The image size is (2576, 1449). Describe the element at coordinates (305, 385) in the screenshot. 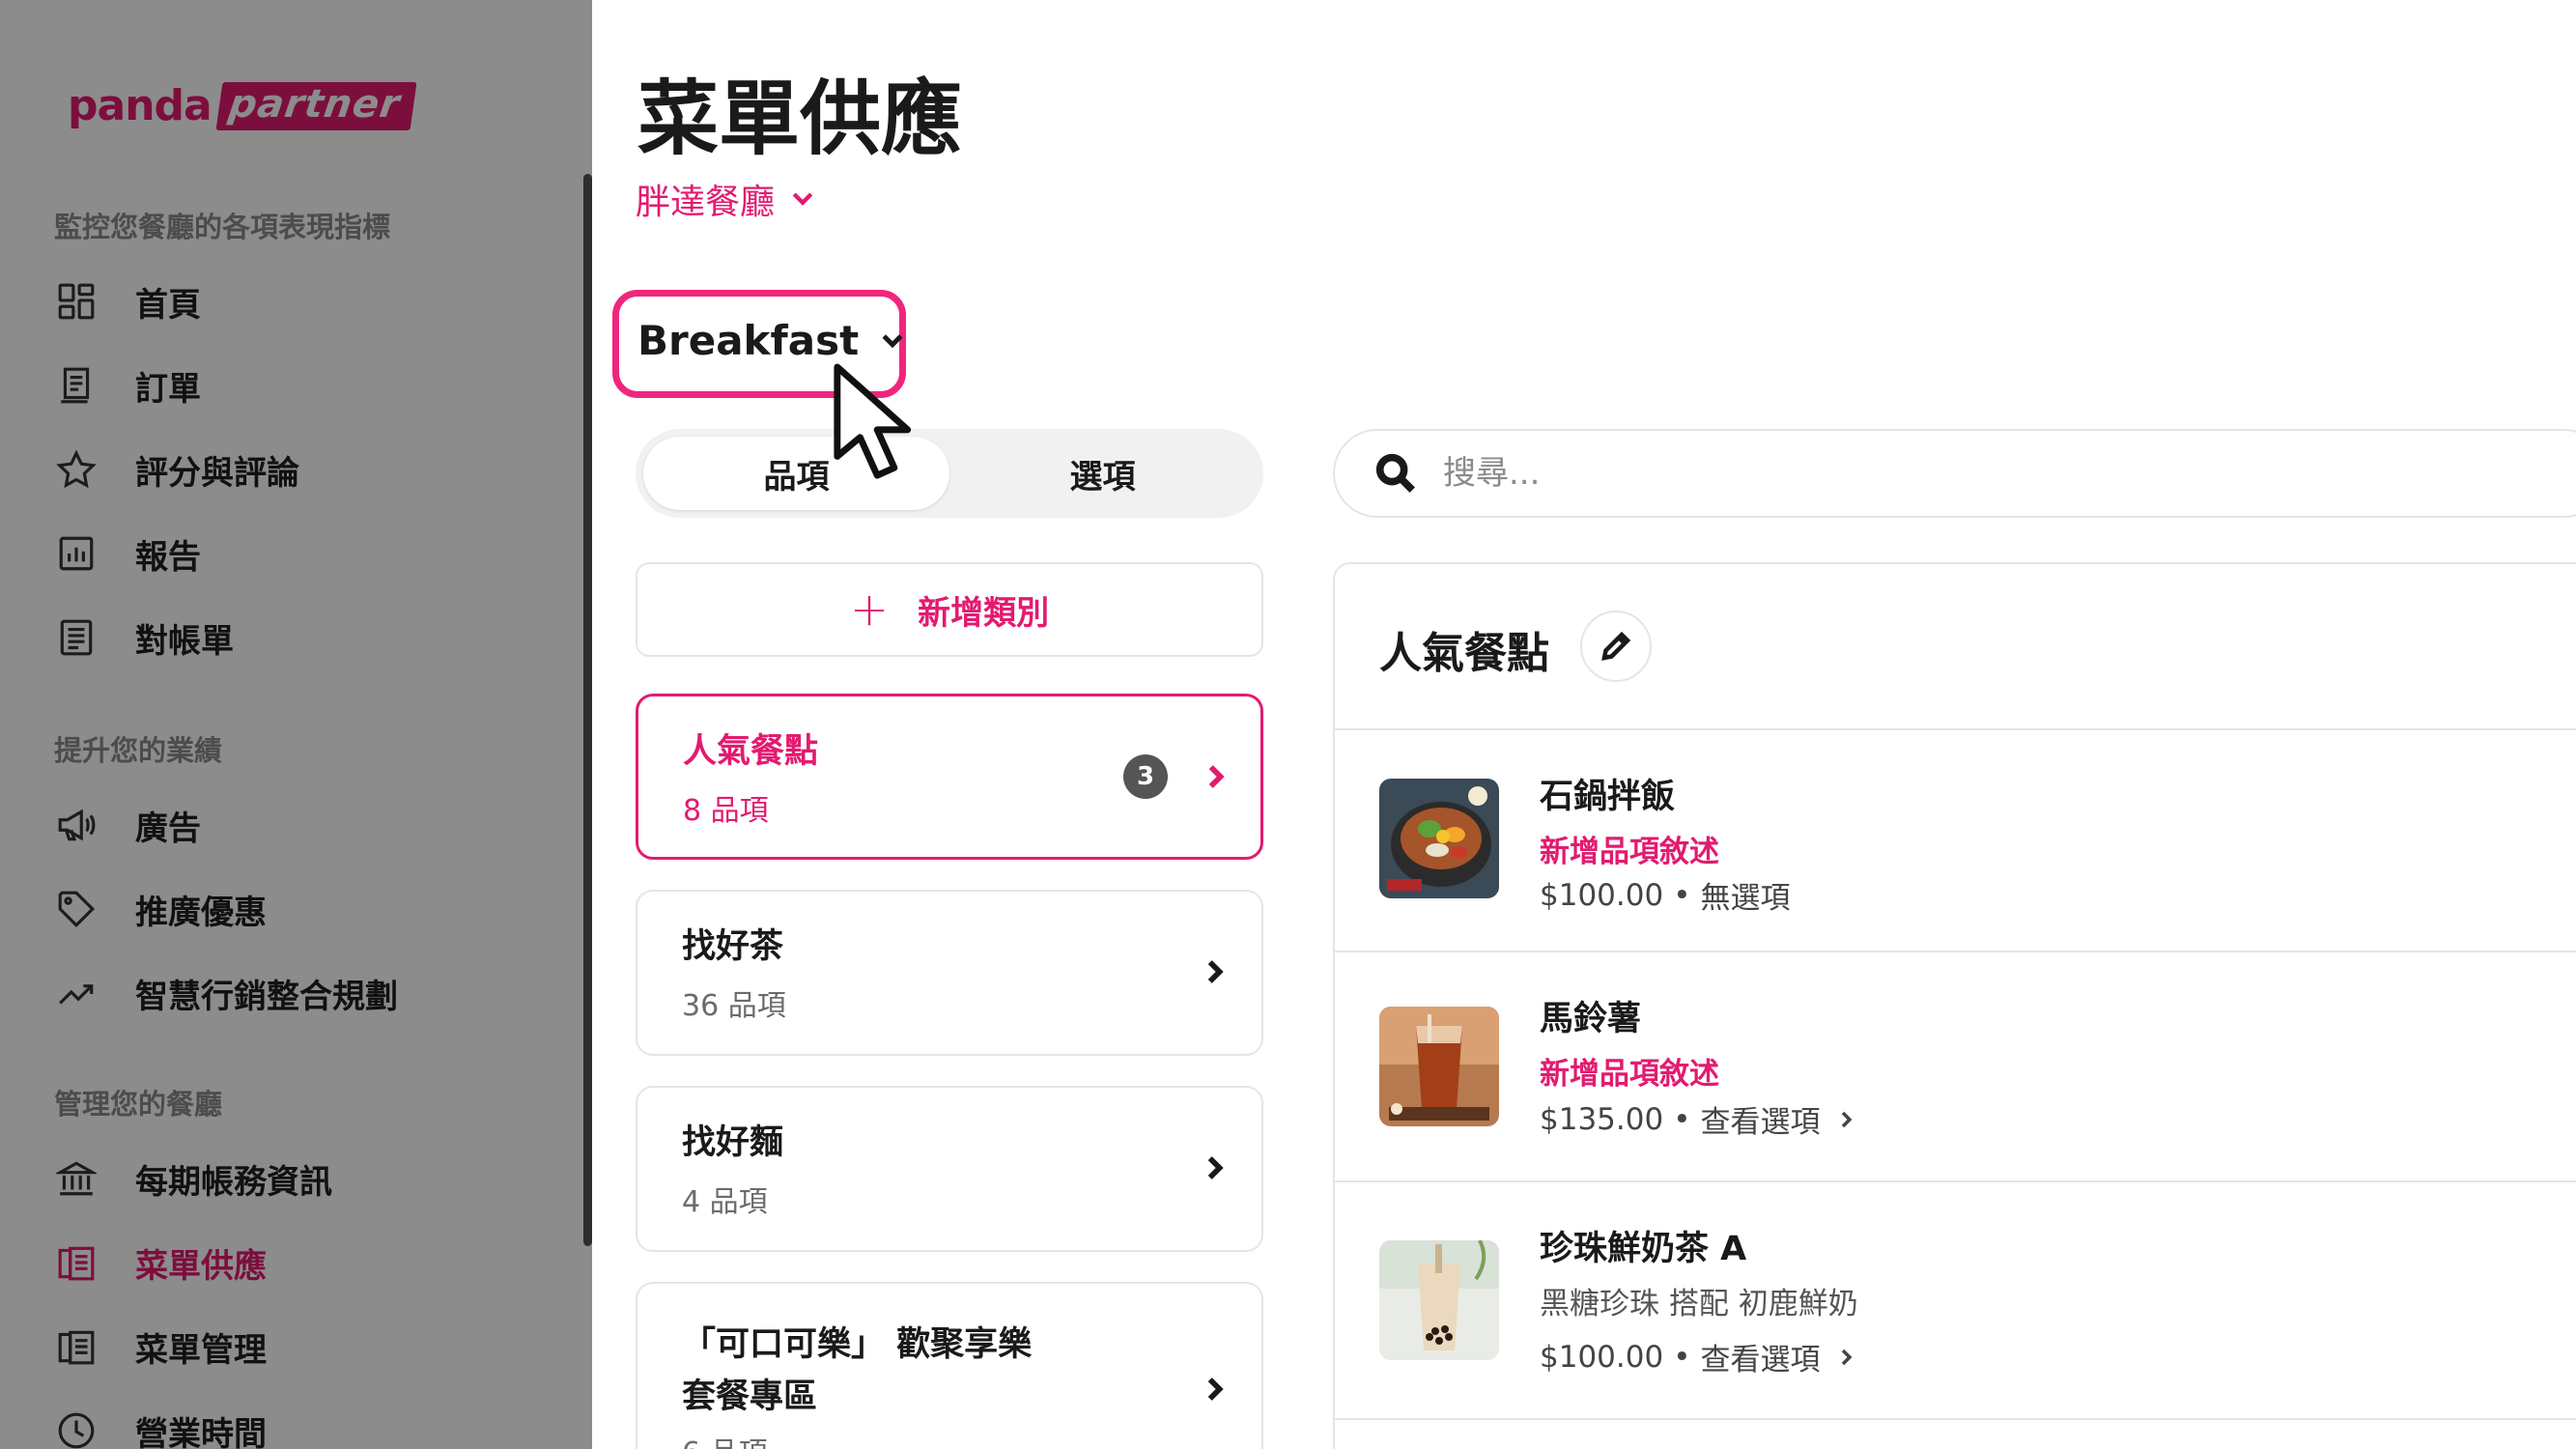

I see `sidebar-item-orders: 訂單` at that location.